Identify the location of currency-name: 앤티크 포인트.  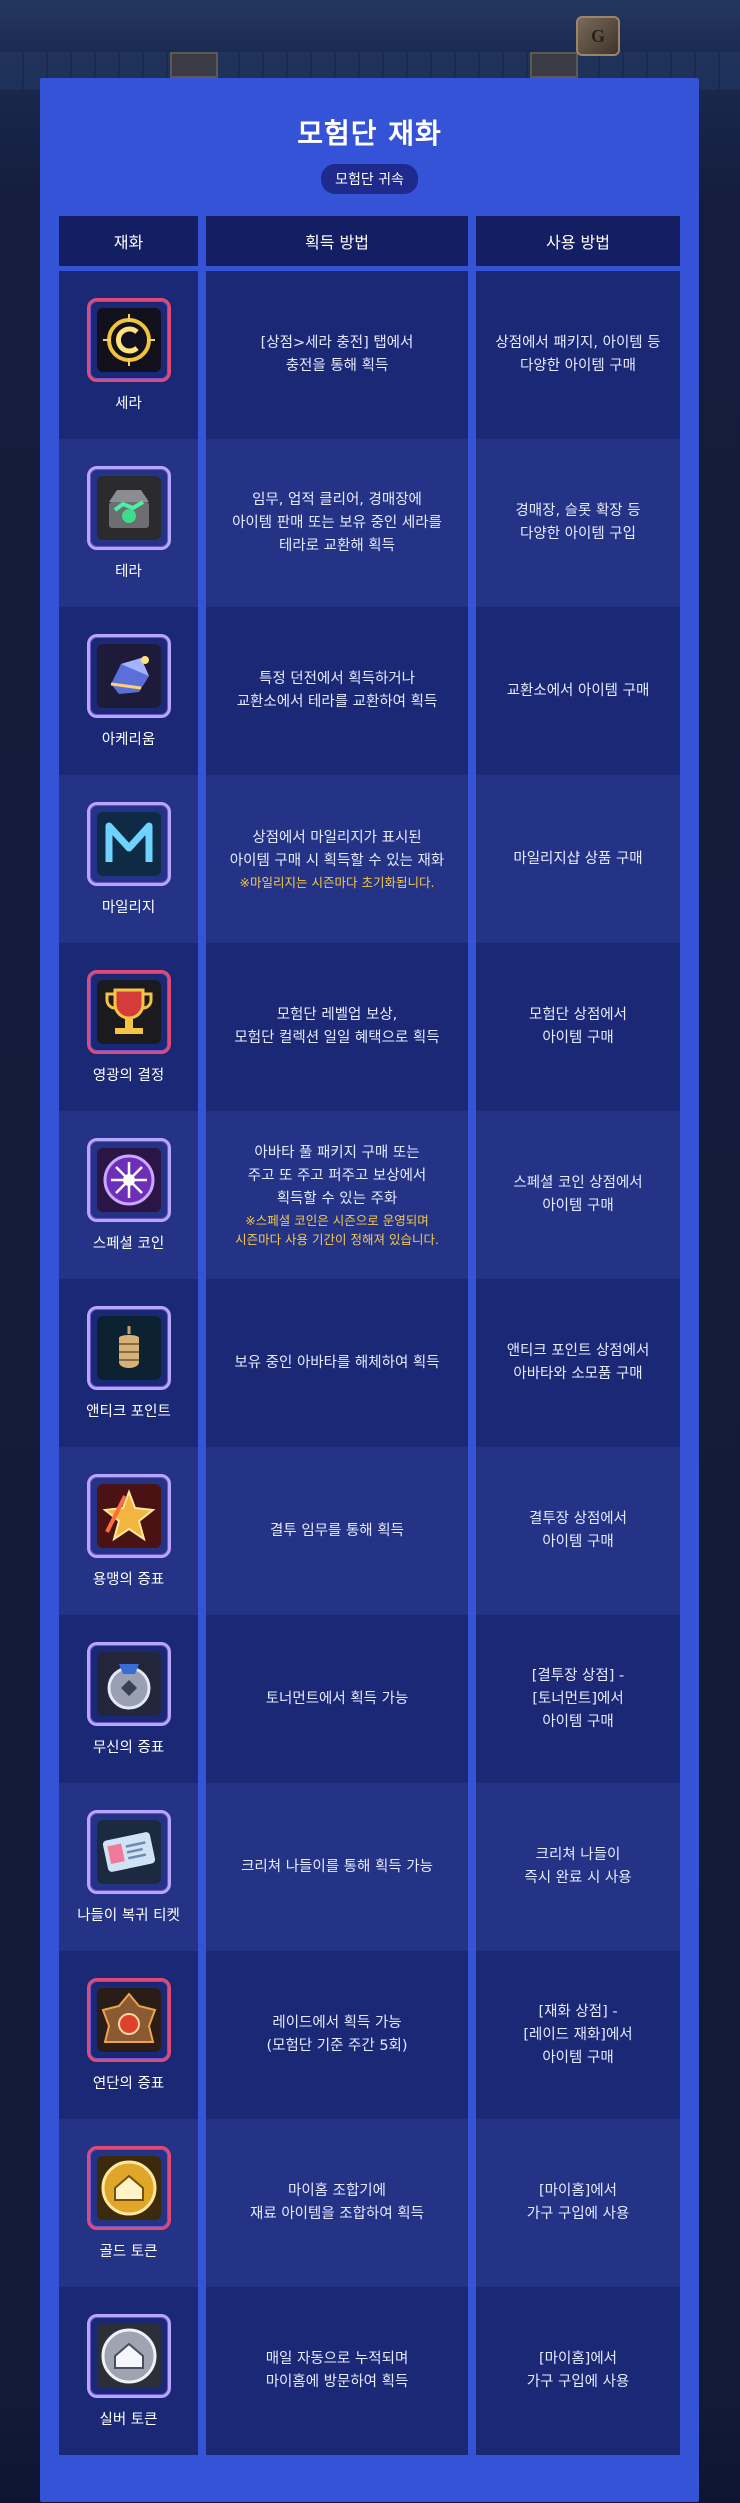
(128, 1411).